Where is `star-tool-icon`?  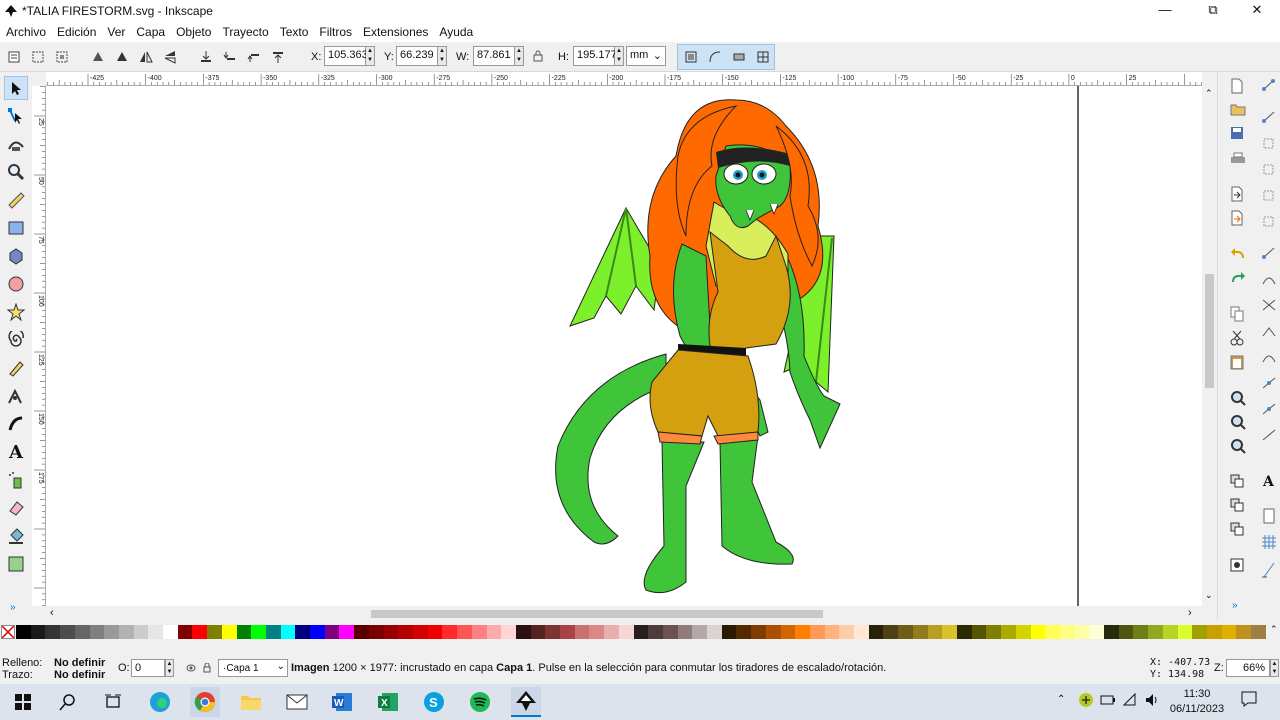 star-tool-icon is located at coordinates (16, 312).